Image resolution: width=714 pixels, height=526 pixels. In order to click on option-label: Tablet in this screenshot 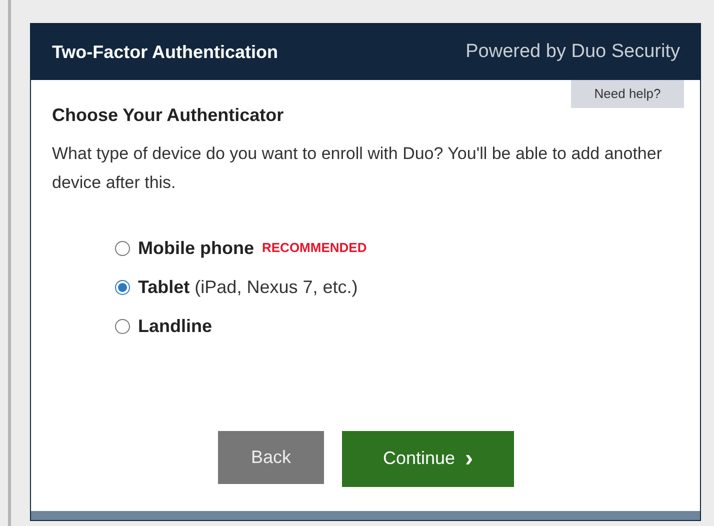, I will do `click(164, 287)`.